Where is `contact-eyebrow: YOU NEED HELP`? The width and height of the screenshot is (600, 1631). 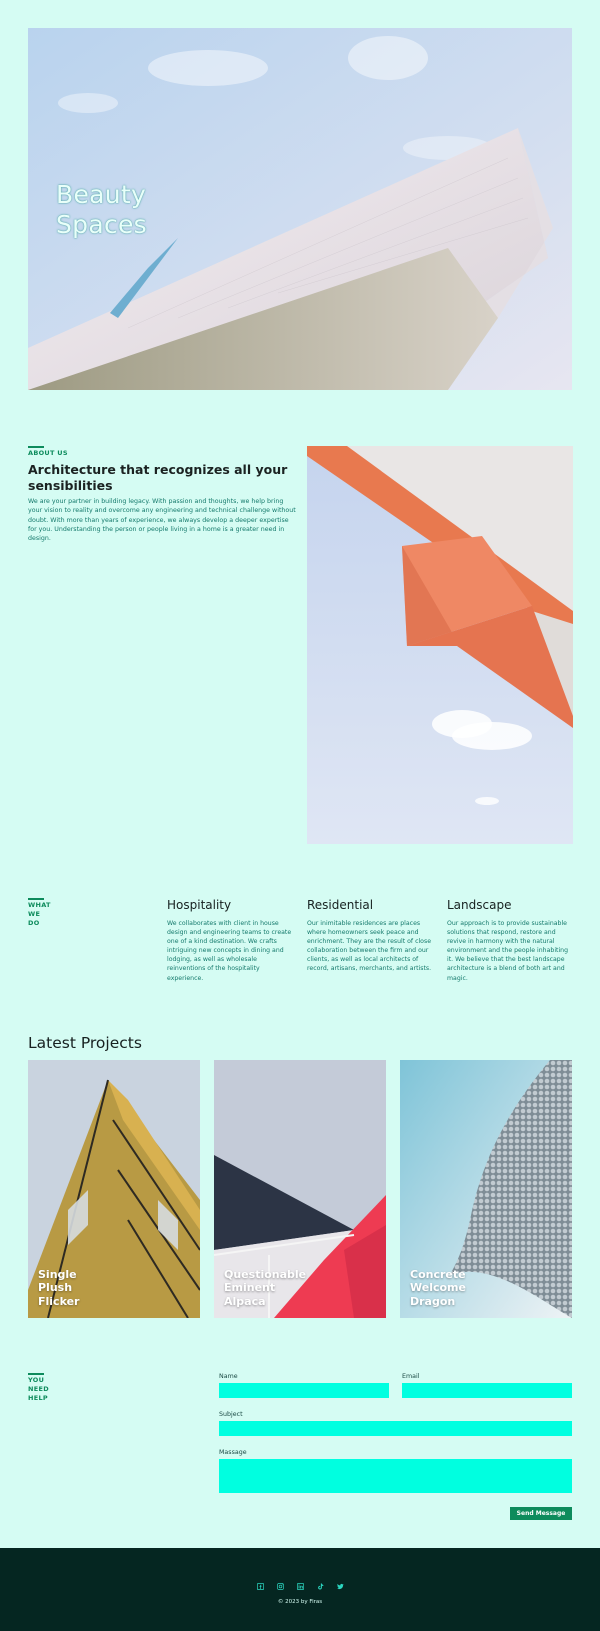 contact-eyebrow: YOU NEED HELP is located at coordinates (39, 1388).